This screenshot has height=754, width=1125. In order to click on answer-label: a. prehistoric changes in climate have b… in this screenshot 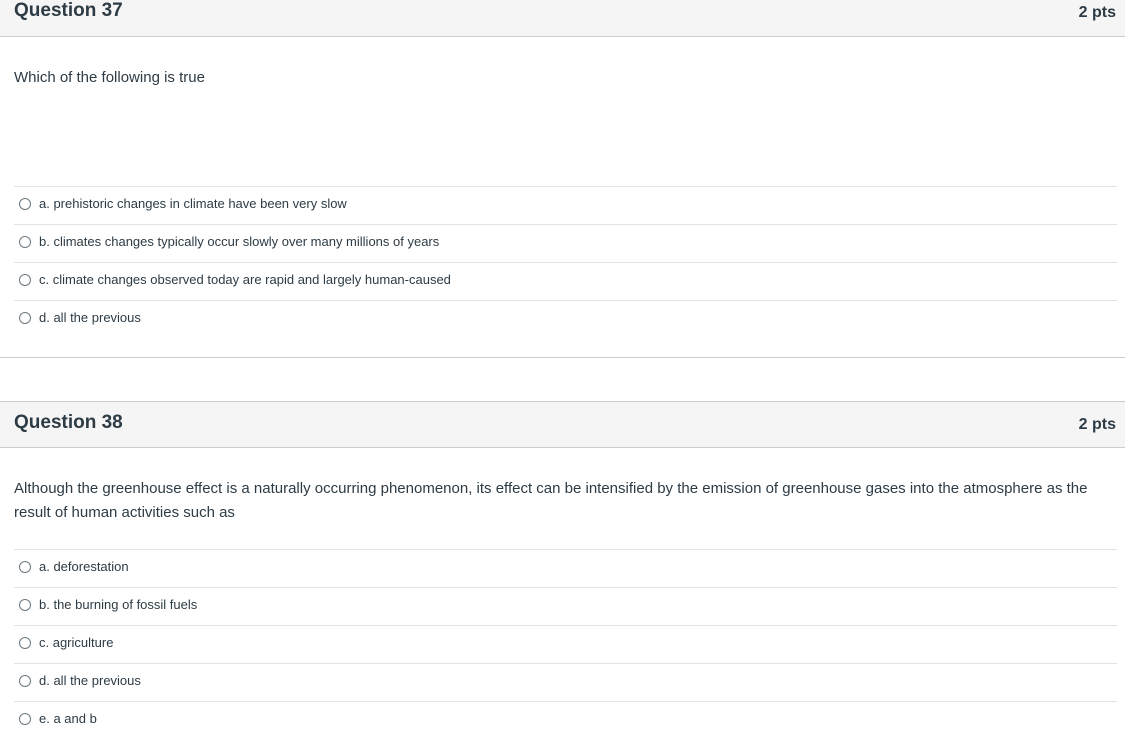, I will do `click(193, 203)`.